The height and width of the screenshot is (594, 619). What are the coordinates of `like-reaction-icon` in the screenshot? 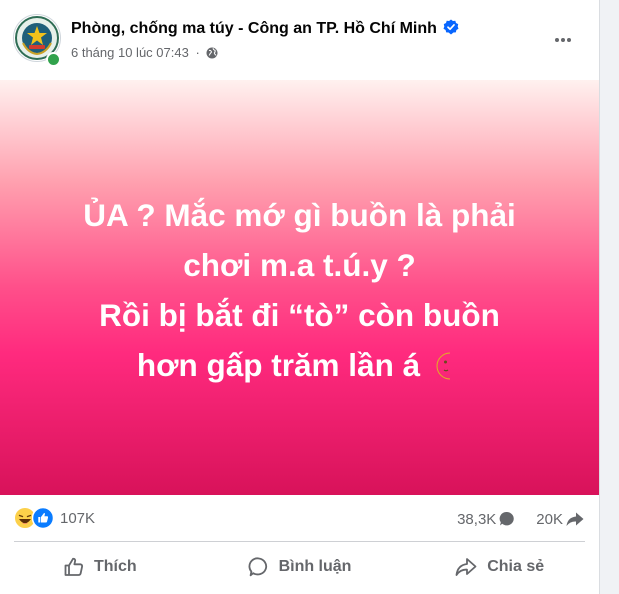 It's located at (43, 518).